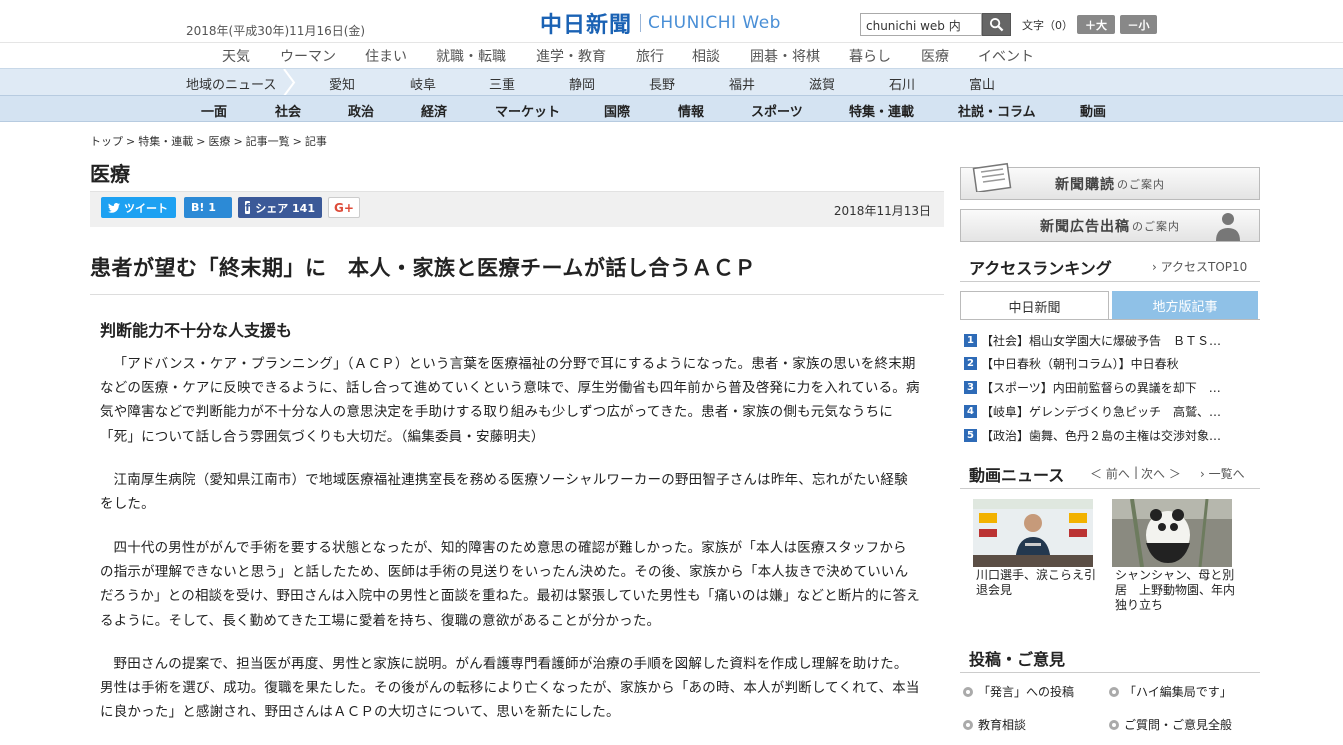 The width and height of the screenshot is (1343, 745). I want to click on region-link: 愛知, so click(342, 83).